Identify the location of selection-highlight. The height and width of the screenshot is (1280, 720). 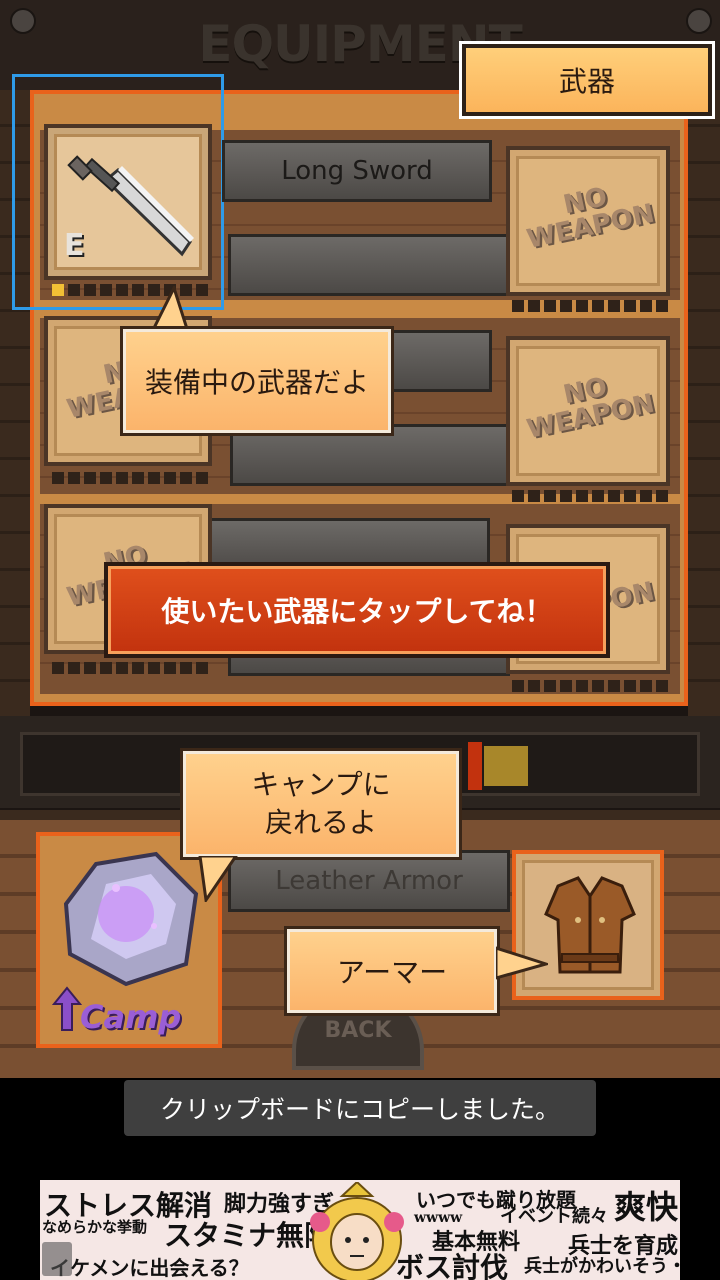
(118, 192).